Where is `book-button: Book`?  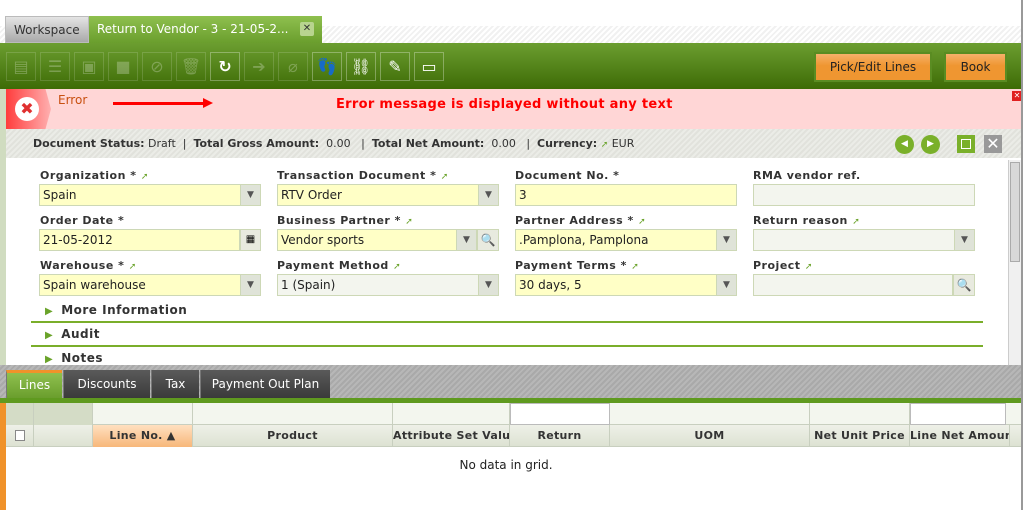
book-button: Book is located at coordinates (975, 67).